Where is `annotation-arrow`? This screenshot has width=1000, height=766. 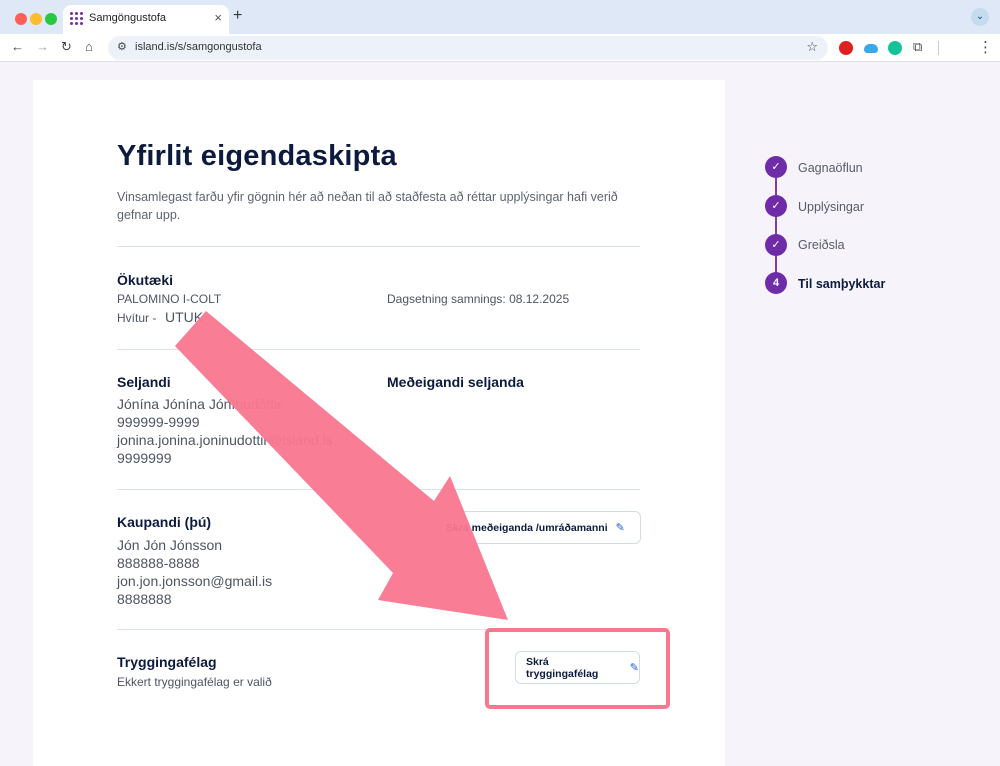
annotation-arrow is located at coordinates (341, 465).